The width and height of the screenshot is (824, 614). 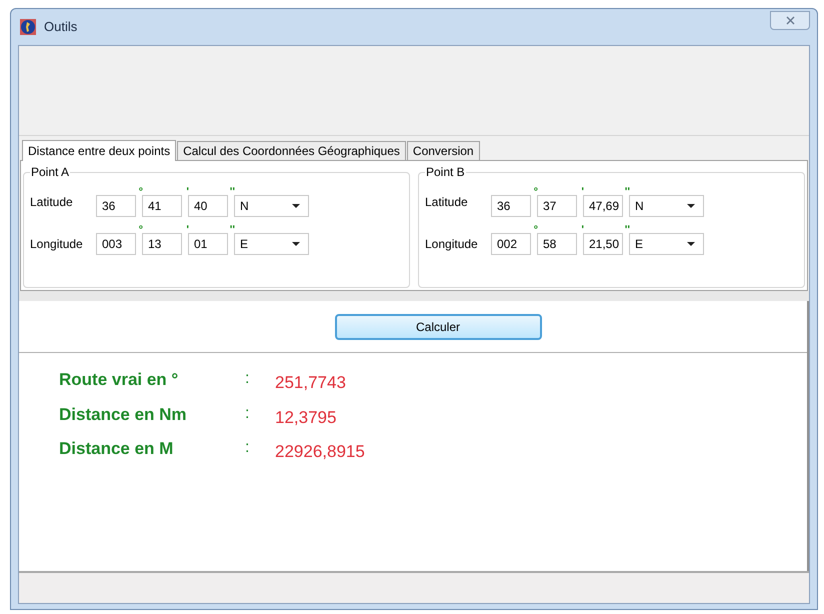 What do you see at coordinates (511, 244) in the screenshot?
I see `input-field: 002` at bounding box center [511, 244].